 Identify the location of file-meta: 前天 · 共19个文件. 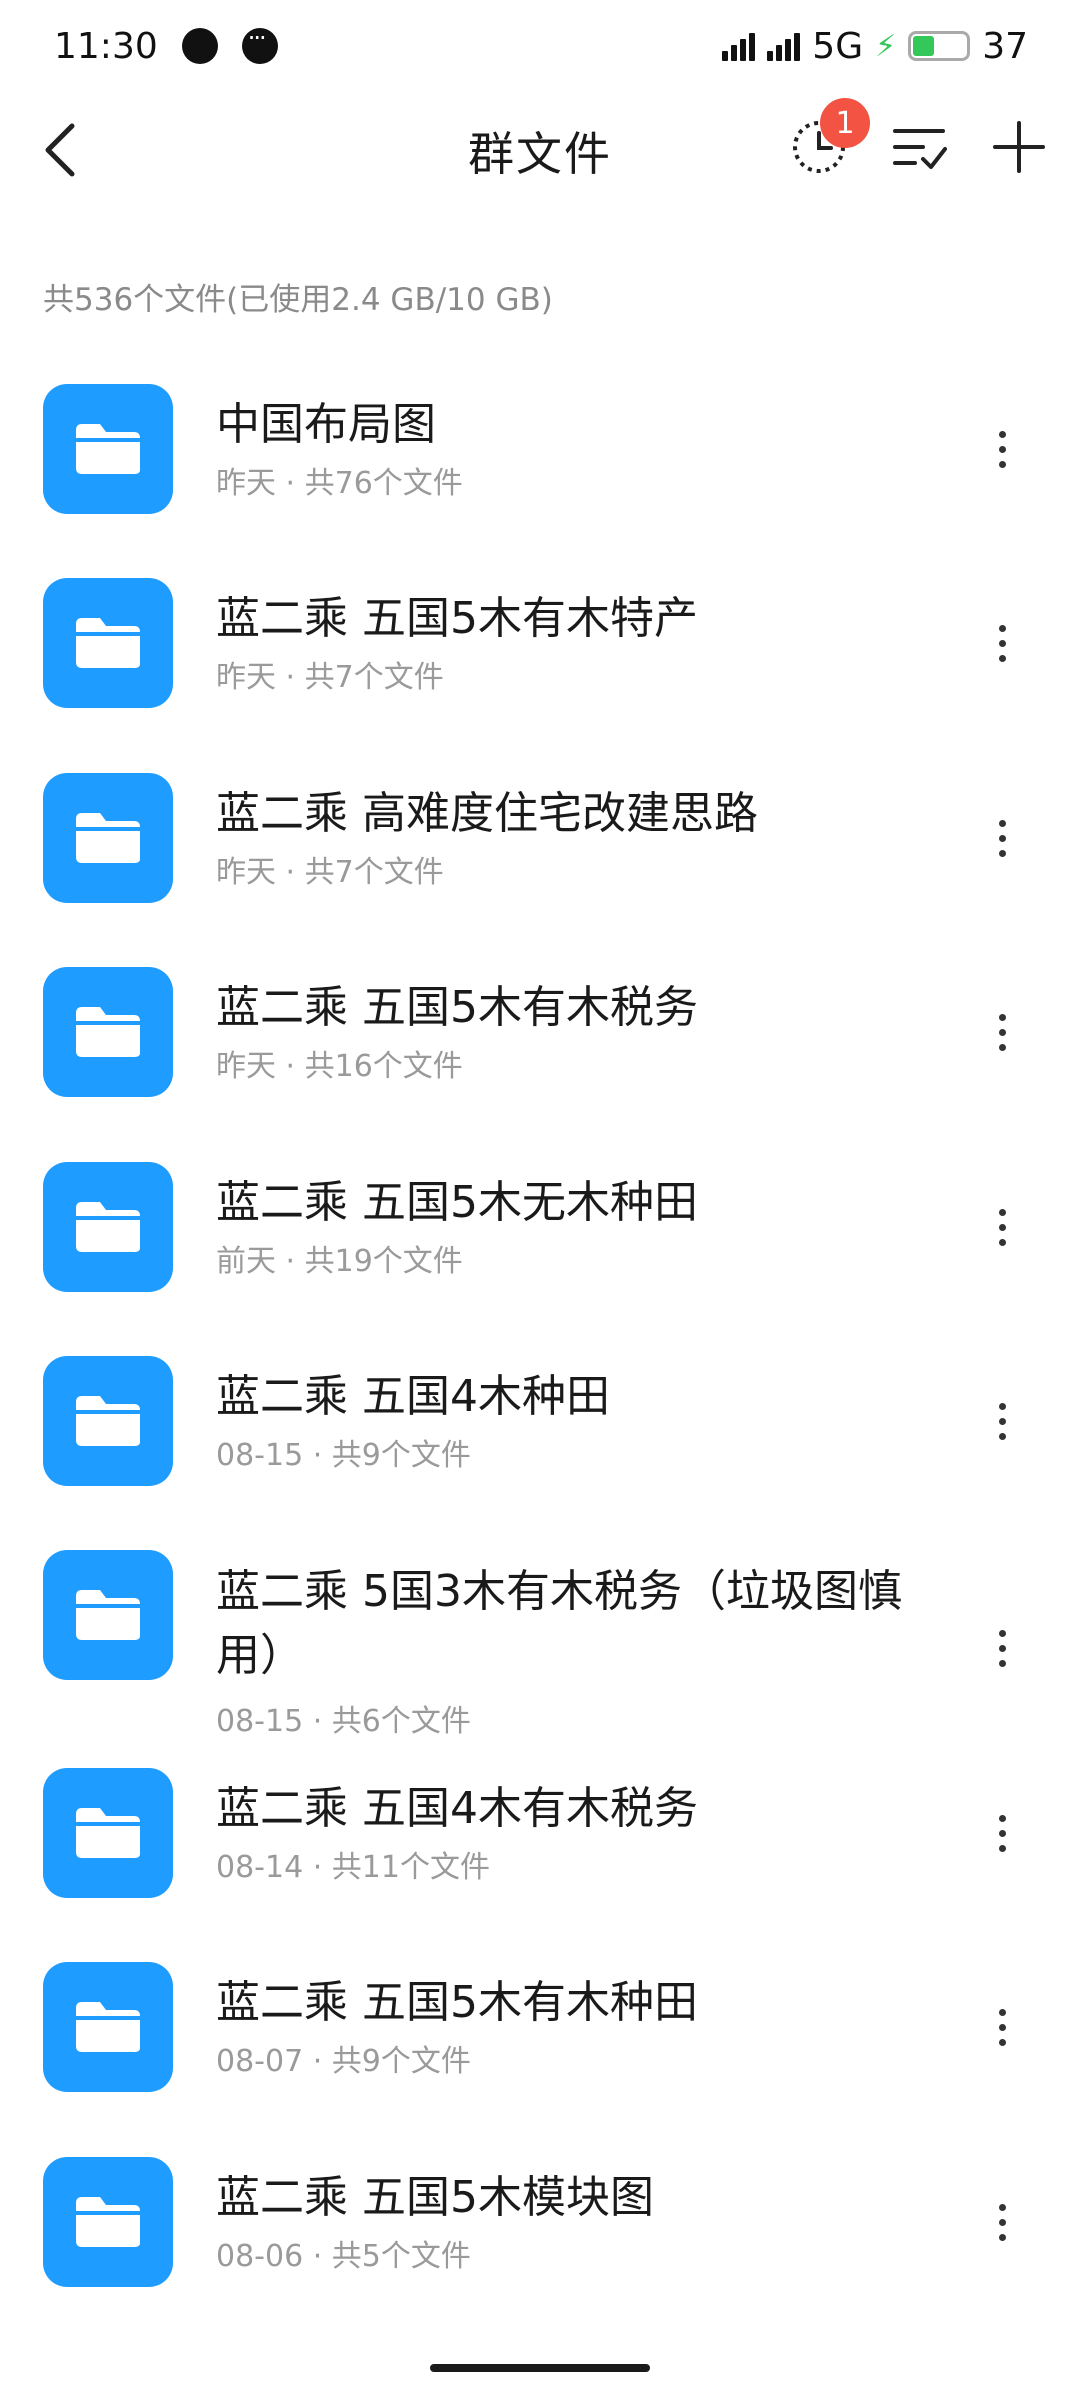
(339, 1261).